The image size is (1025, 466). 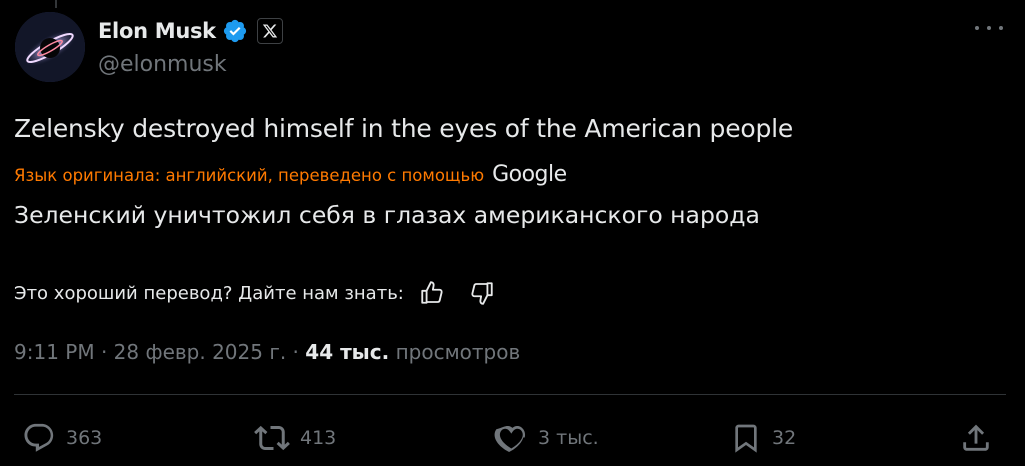 I want to click on google-logo: Google, so click(x=529, y=174).